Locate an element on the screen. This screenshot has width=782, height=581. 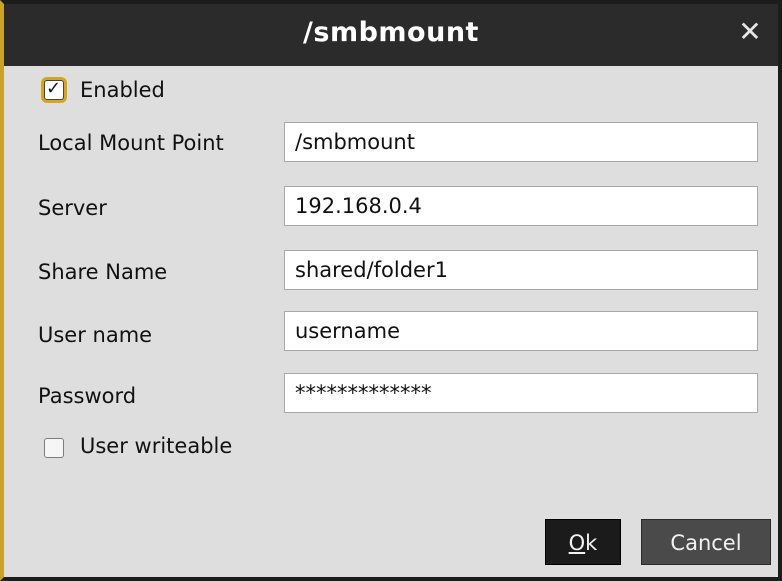
ok-mnemonic: O is located at coordinates (577, 543).